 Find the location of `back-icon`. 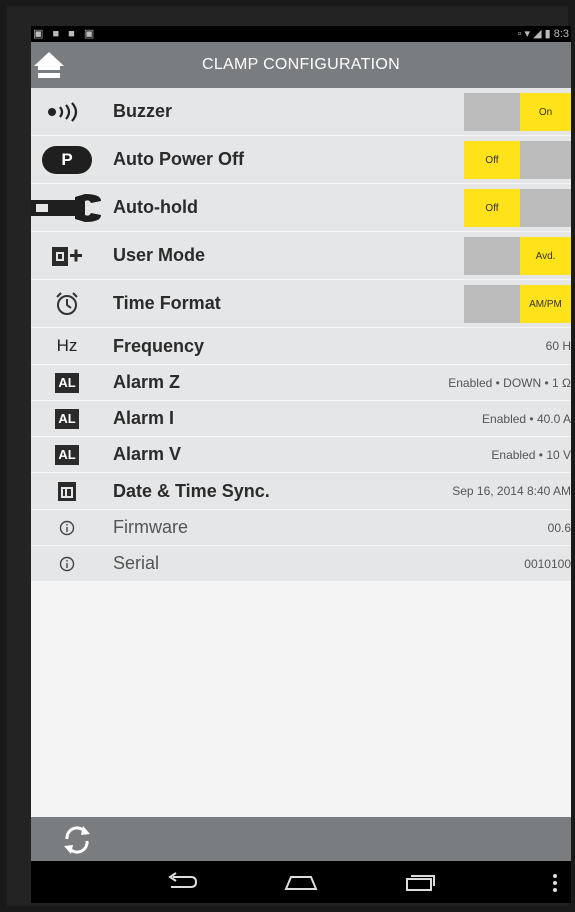

back-icon is located at coordinates (182, 882).